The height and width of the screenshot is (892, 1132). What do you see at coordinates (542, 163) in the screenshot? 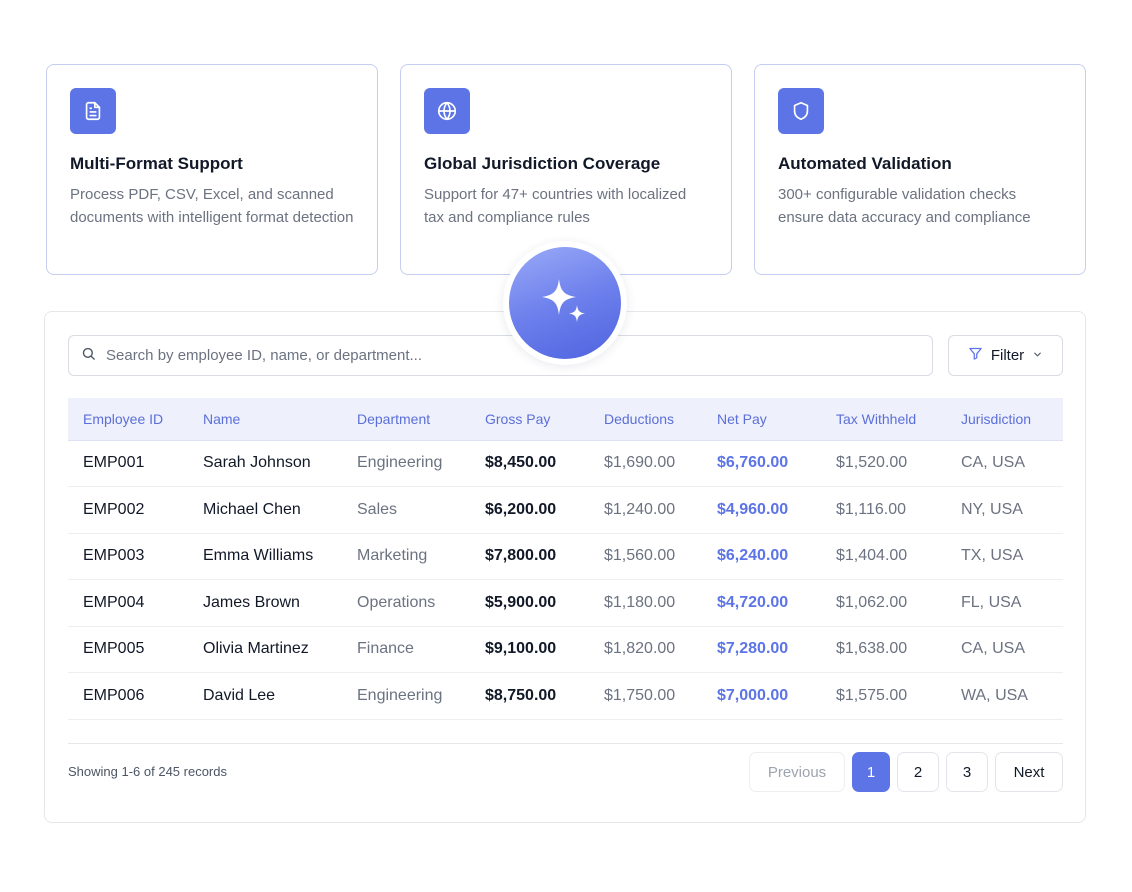
I see `feature-title: Global Jurisdiction Coverage` at bounding box center [542, 163].